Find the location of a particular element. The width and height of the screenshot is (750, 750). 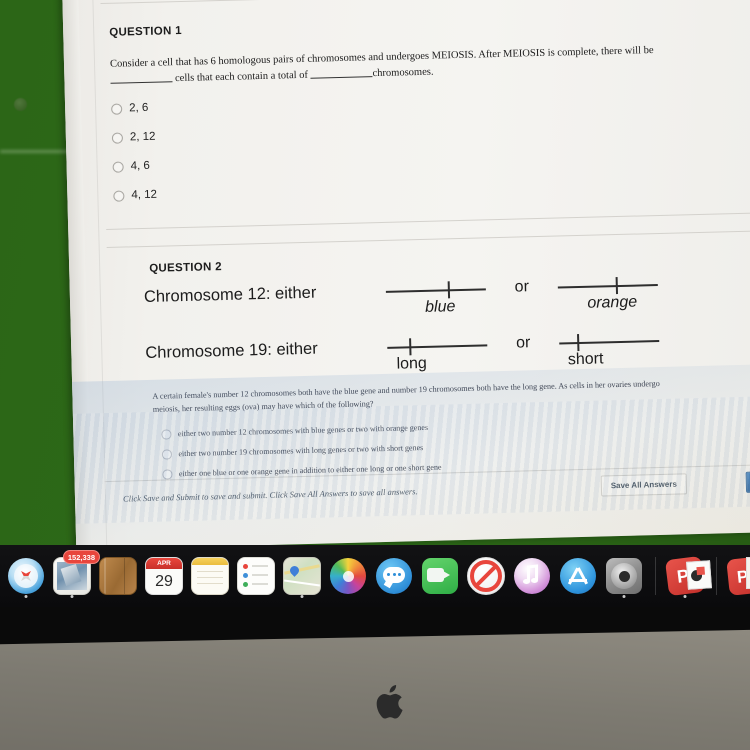

maps-icon is located at coordinates (302, 576).